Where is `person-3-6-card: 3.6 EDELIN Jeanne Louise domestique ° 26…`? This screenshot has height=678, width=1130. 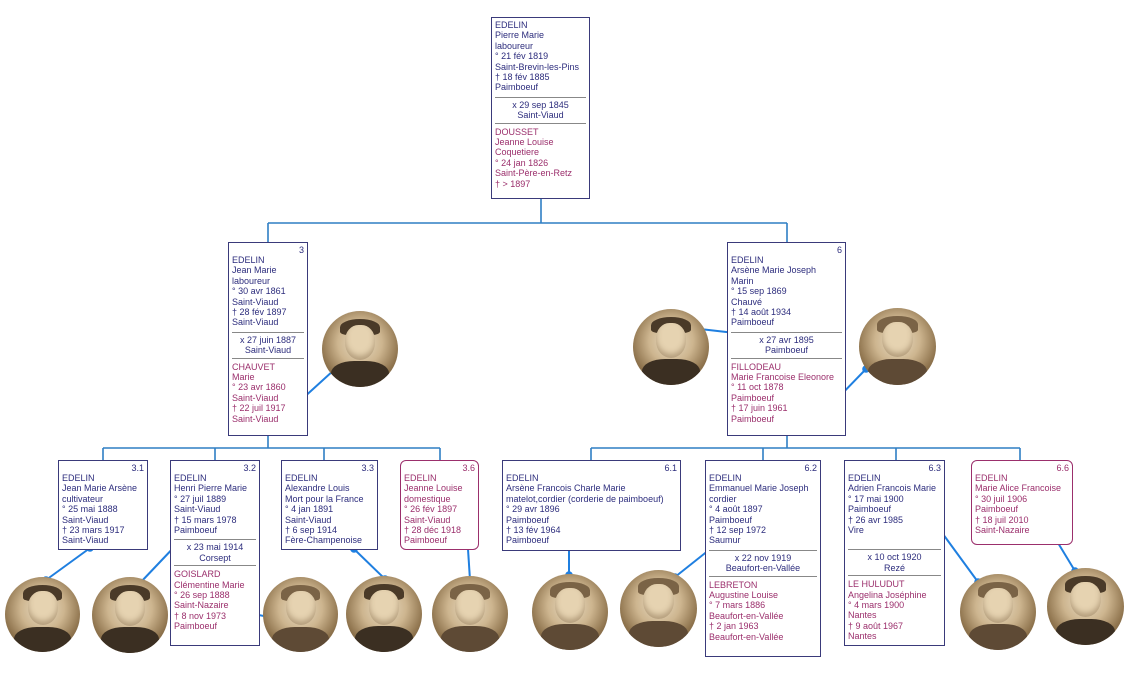
person-3-6-card: 3.6 EDELIN Jeanne Louise domestique ° 26… is located at coordinates (439, 505).